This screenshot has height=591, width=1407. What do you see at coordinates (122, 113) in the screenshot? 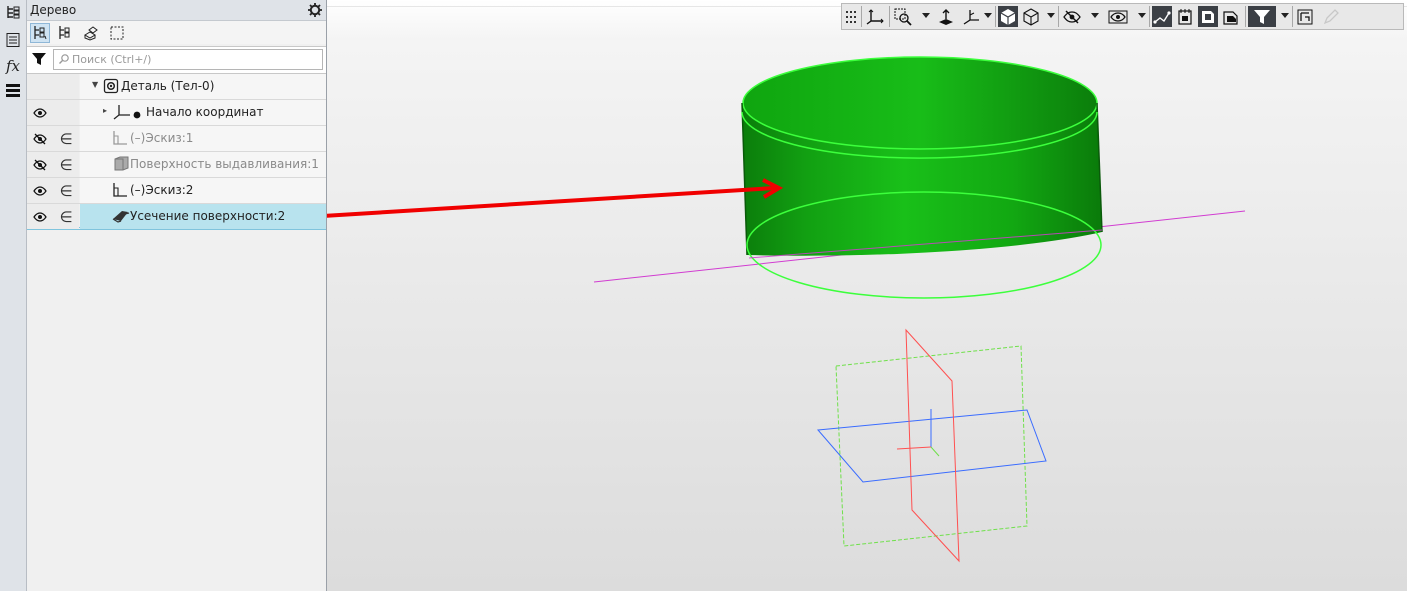
I see `origin-icon` at bounding box center [122, 113].